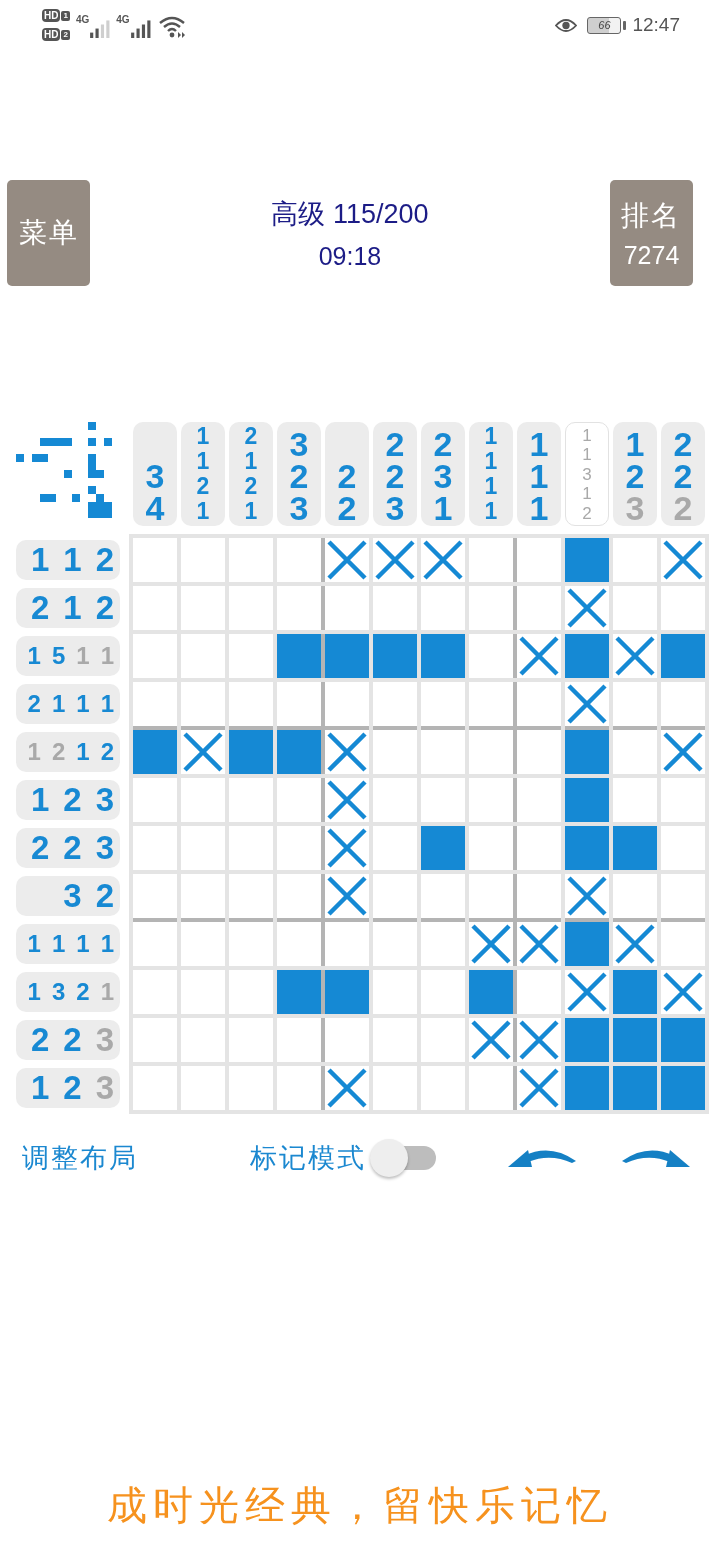  What do you see at coordinates (651, 233) in the screenshot?
I see `rank-button: 排名 7274` at bounding box center [651, 233].